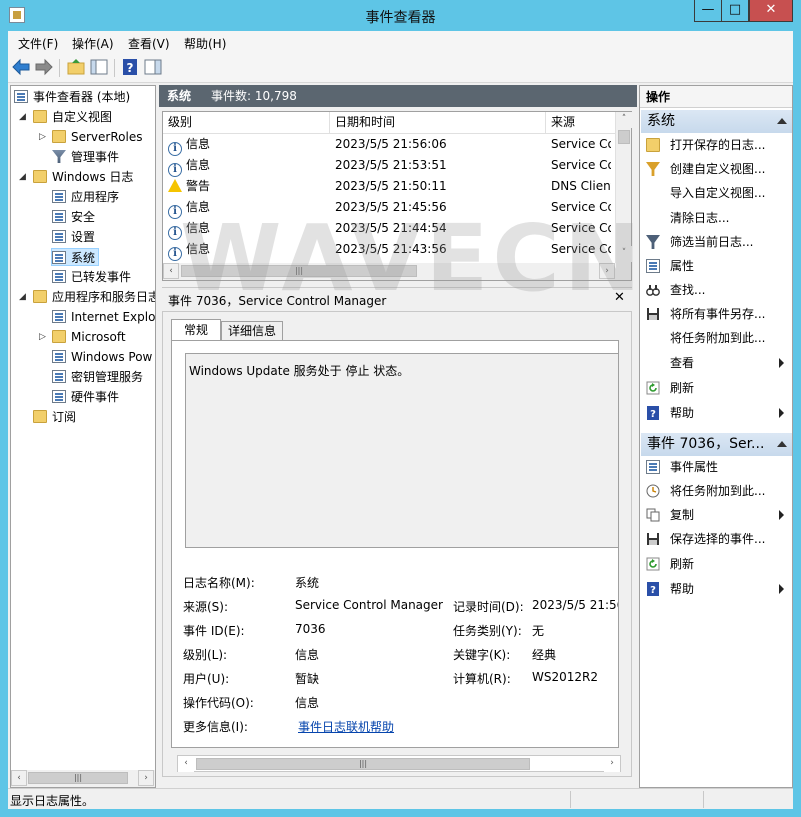 The height and width of the screenshot is (817, 801). What do you see at coordinates (246, 122) in the screenshot?
I see `column-level: 级别` at bounding box center [246, 122].